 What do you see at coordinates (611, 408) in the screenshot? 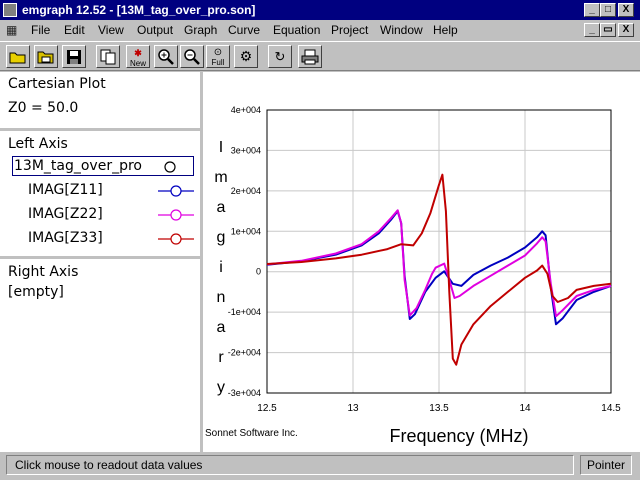
I see `x-tick-label: 14.5` at bounding box center [611, 408].